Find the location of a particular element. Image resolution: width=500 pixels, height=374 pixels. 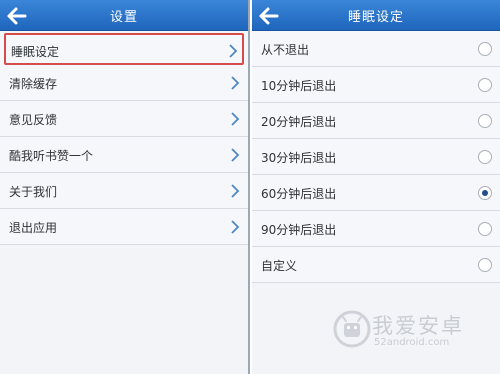

watermark-brand-cn: 我爱安卓 is located at coordinates (418, 326).